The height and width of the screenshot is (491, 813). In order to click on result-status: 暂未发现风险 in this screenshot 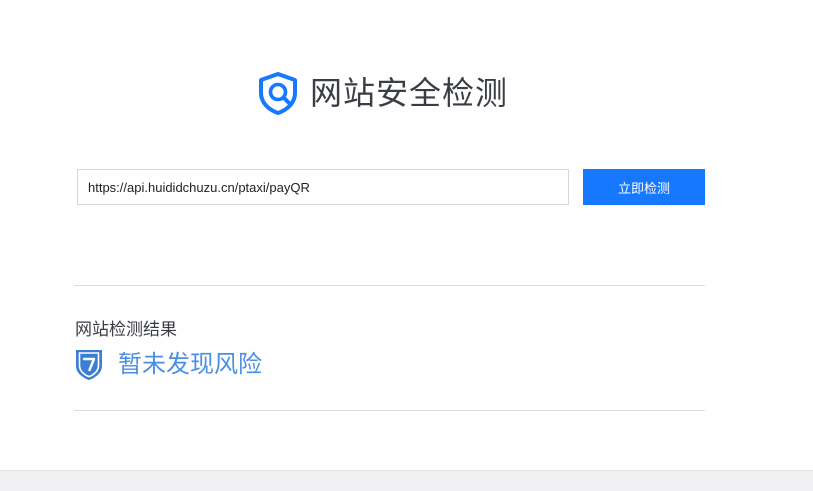, I will do `click(168, 364)`.